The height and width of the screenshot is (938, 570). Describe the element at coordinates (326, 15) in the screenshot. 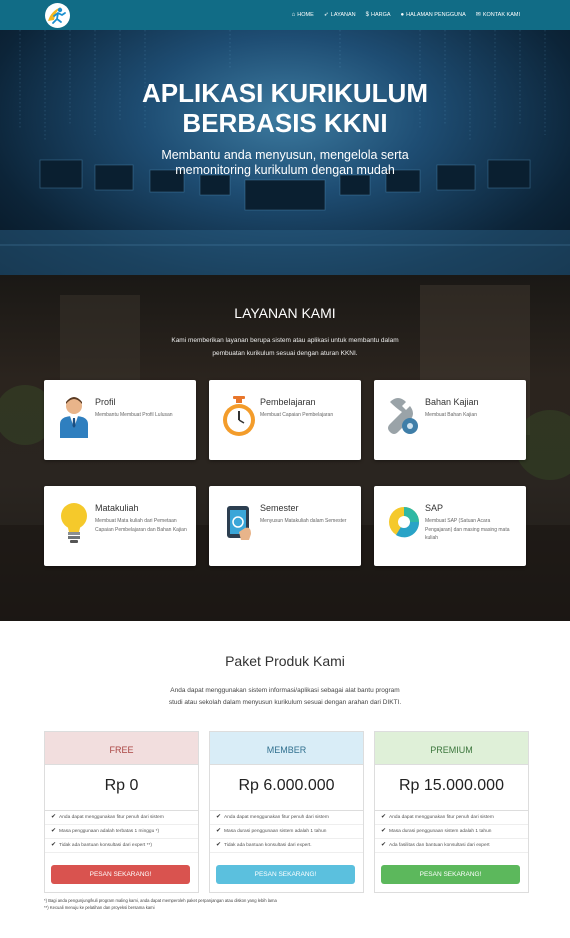

I see `rocket-icon: ➶` at that location.